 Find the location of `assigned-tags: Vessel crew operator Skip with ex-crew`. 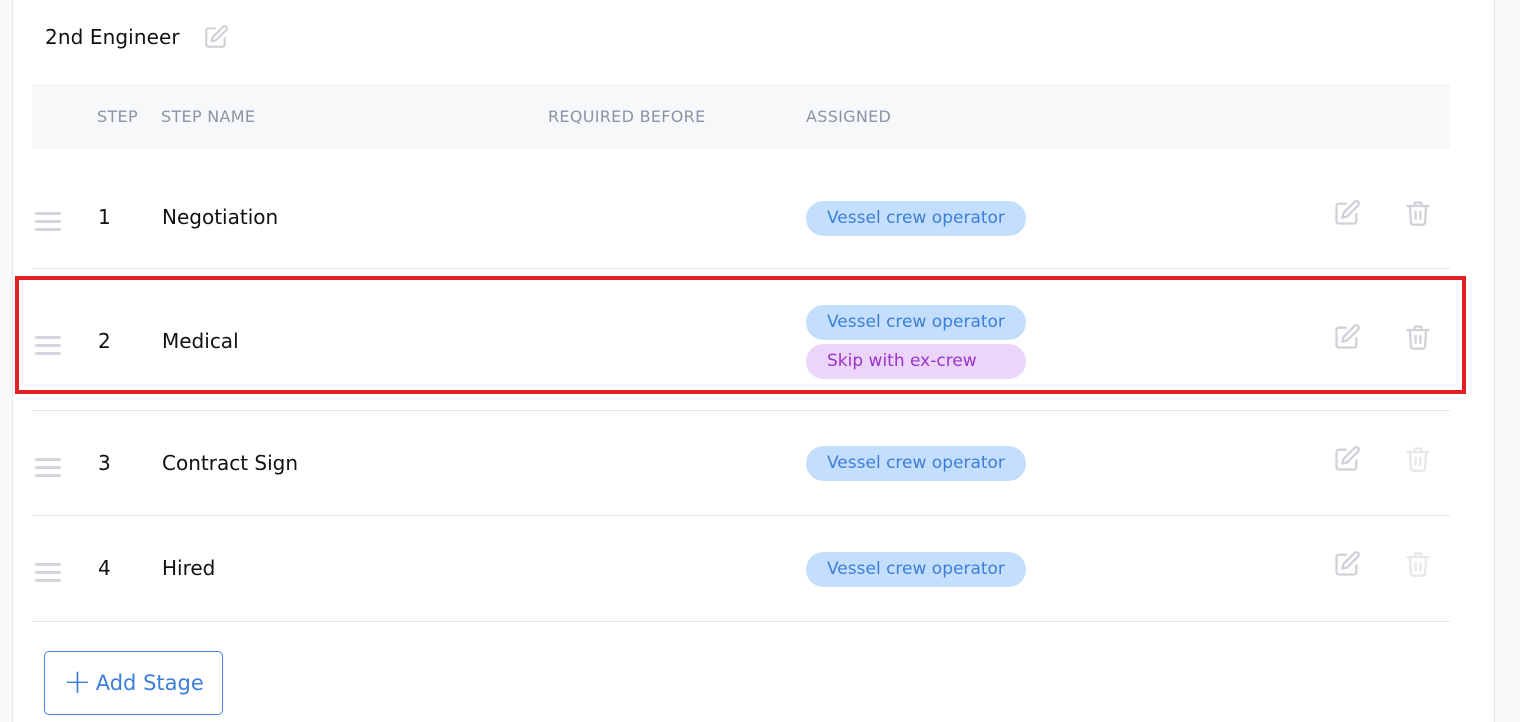

assigned-tags: Vessel crew operator Skip with ex-crew is located at coordinates (916, 342).